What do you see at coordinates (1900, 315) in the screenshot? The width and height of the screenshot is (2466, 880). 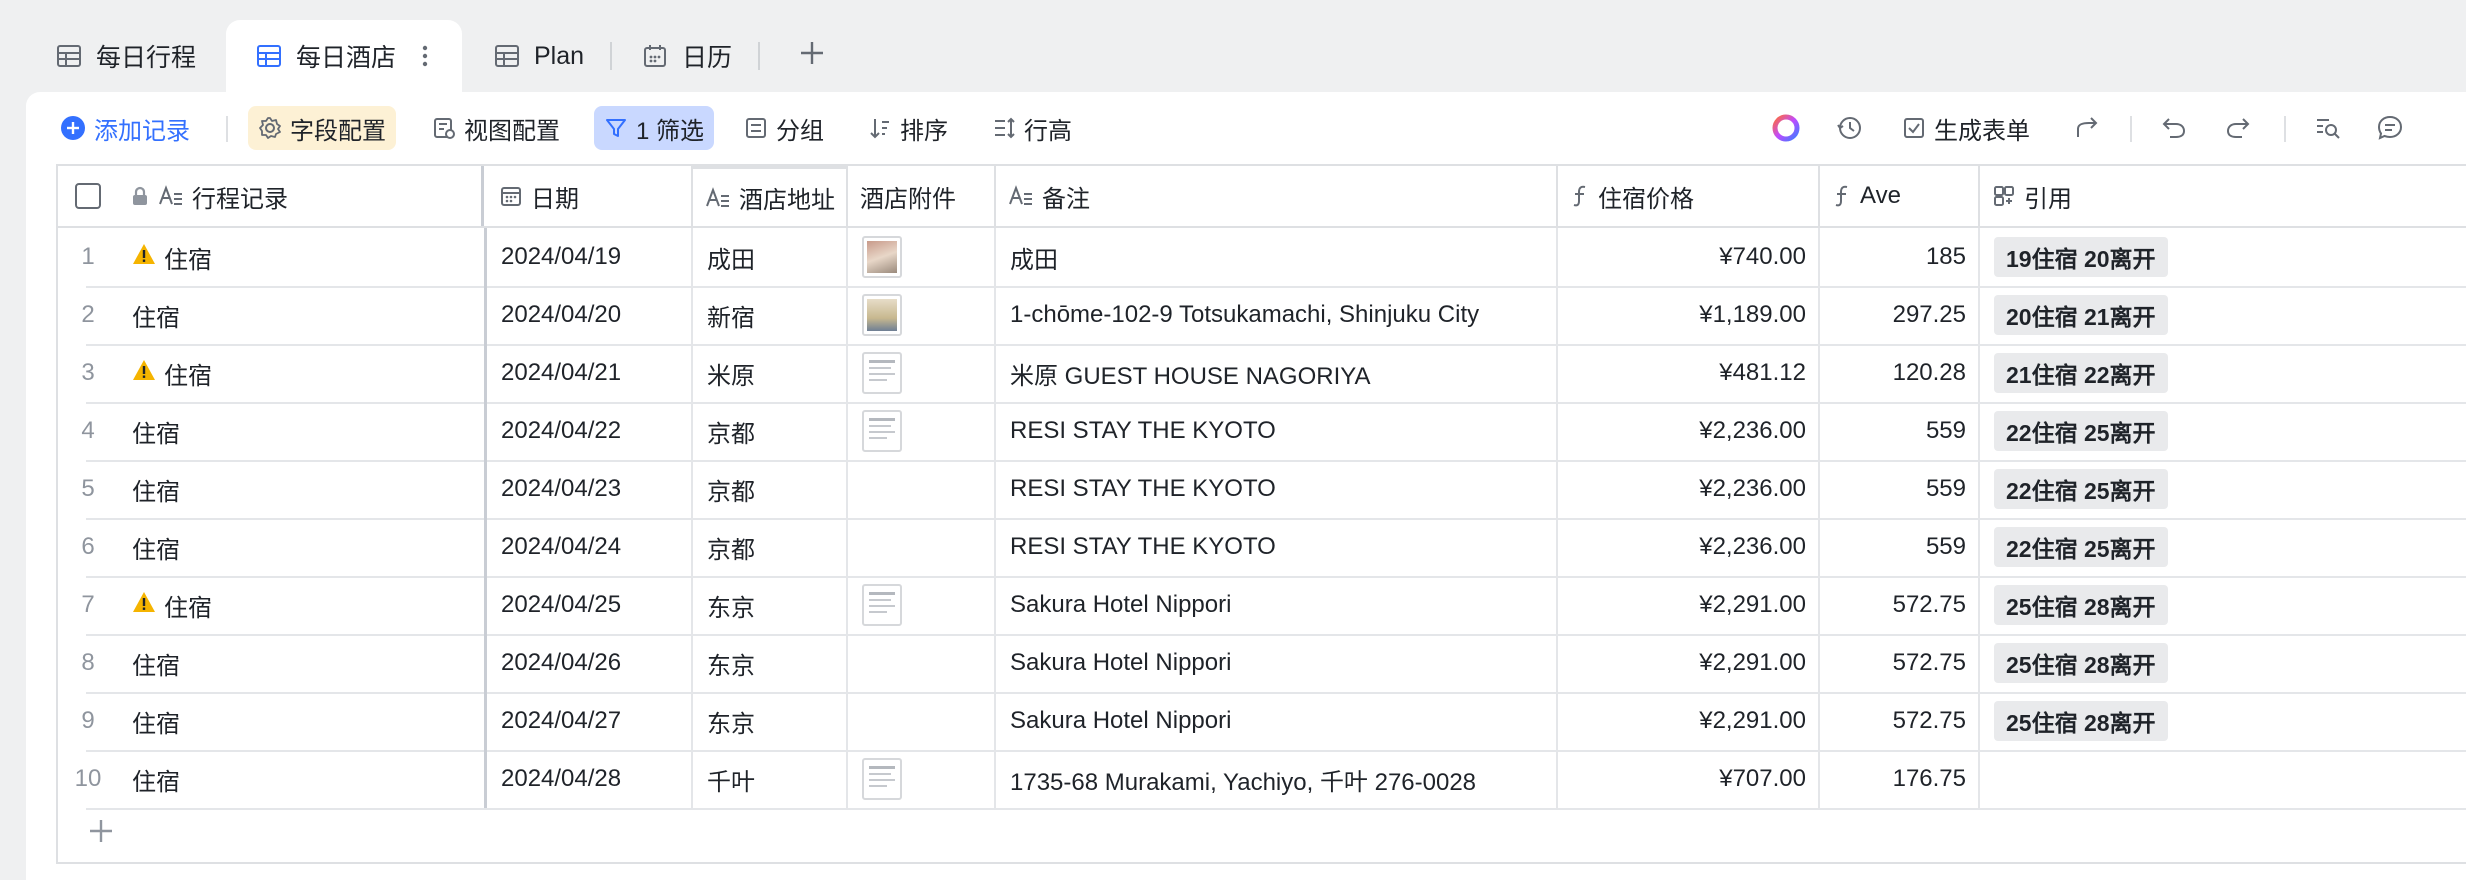 I see `cell-ave: 297.25` at bounding box center [1900, 315].